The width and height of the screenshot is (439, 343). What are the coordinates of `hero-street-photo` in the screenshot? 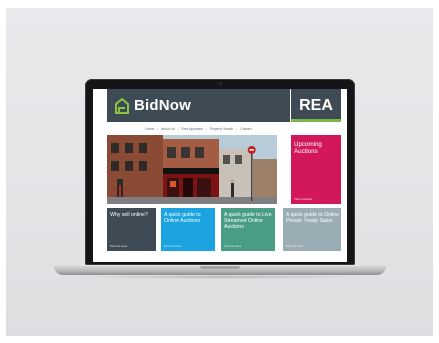 It's located at (192, 169).